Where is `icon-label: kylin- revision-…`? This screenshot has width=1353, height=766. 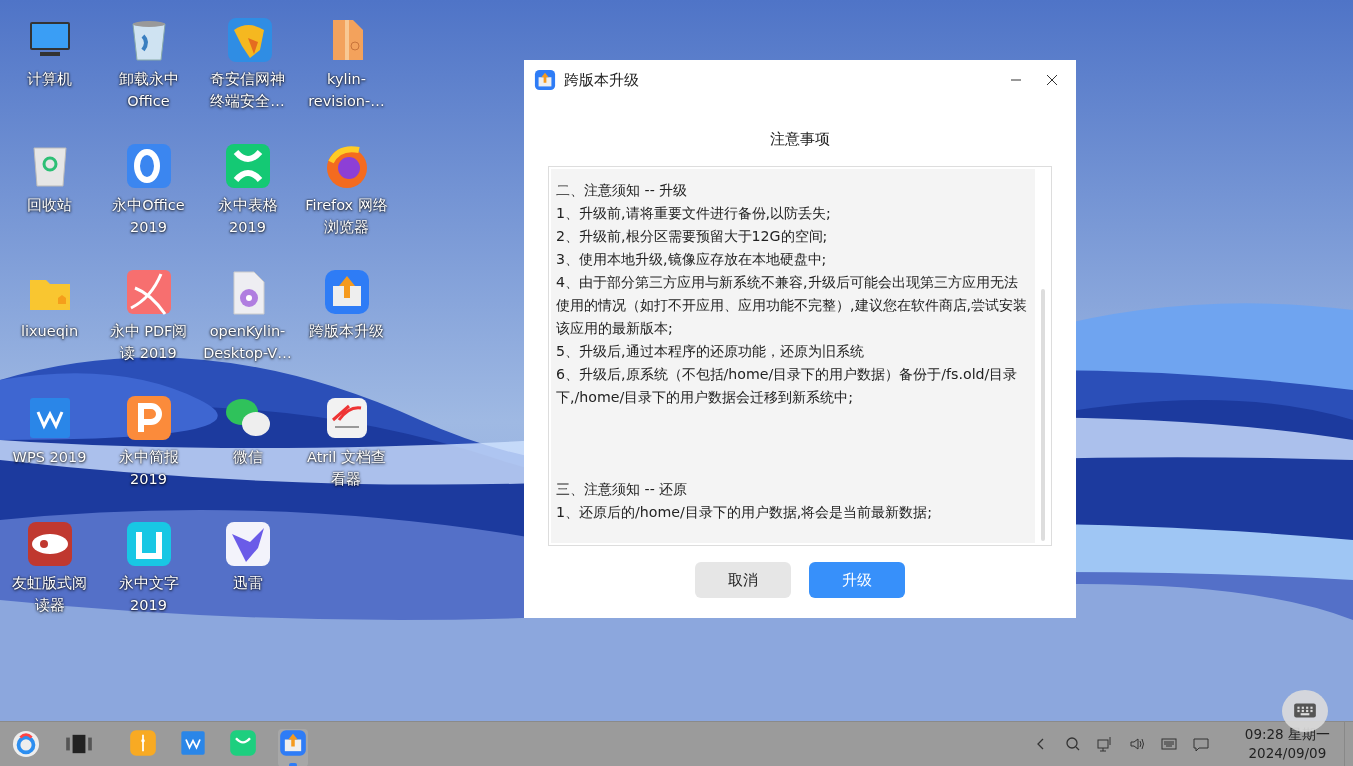 icon-label: kylin- revision-… is located at coordinates (346, 90).